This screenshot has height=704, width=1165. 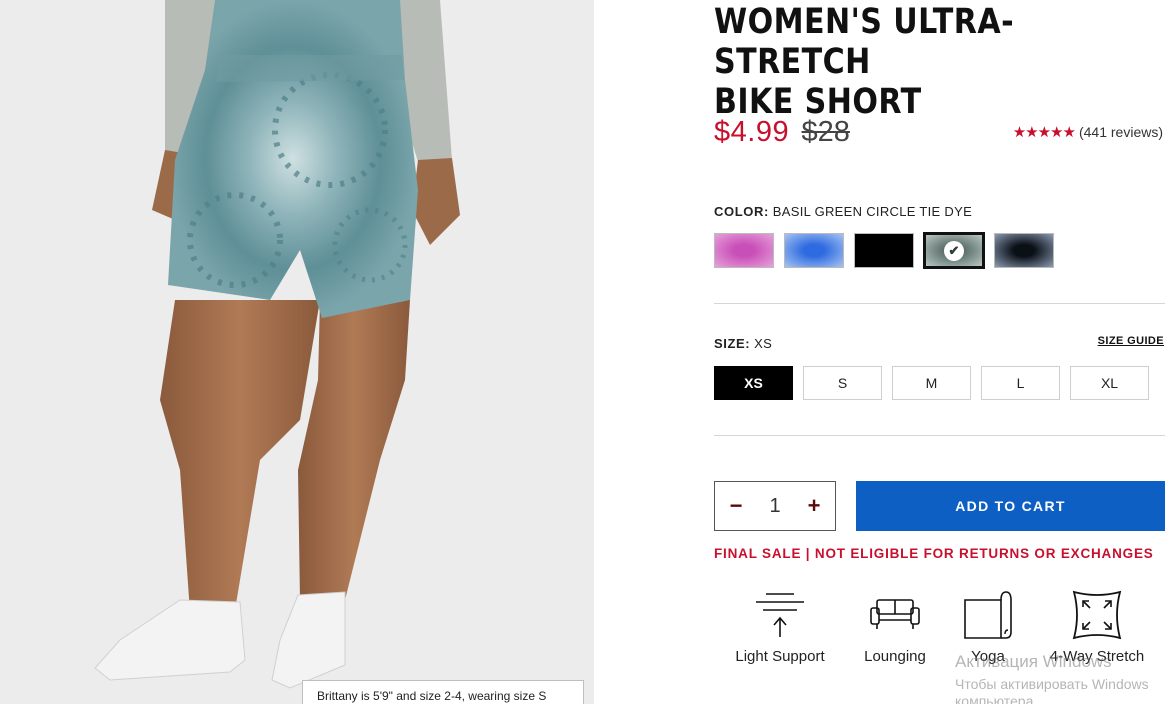 I want to click on rating: ★★★★★ (441 reviews), so click(x=1088, y=132).